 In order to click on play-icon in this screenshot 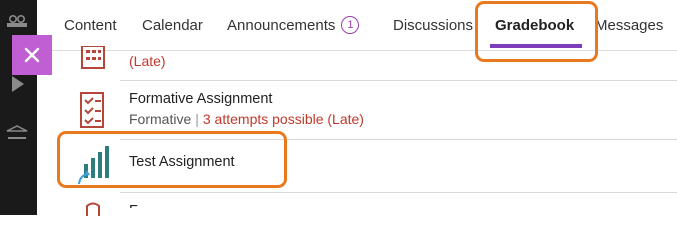, I will do `click(17, 83)`.